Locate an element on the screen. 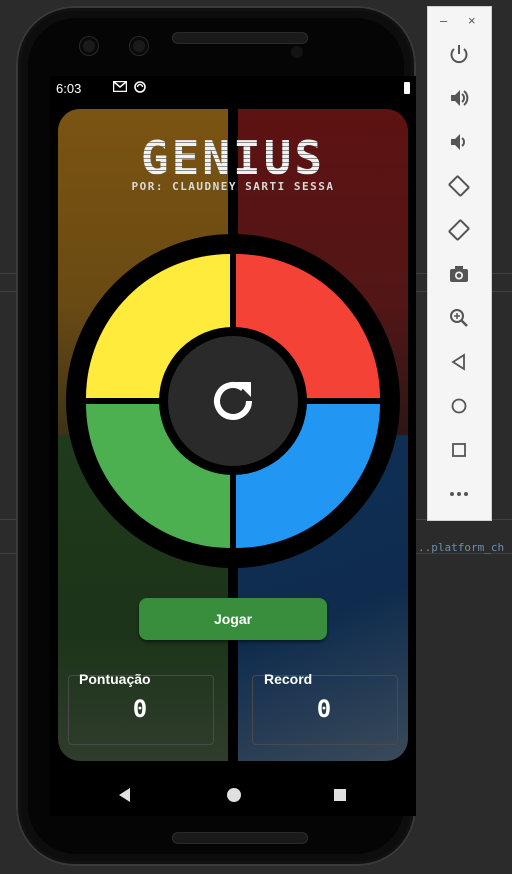 The image size is (512, 874). volume-up-icon is located at coordinates (459, 98).